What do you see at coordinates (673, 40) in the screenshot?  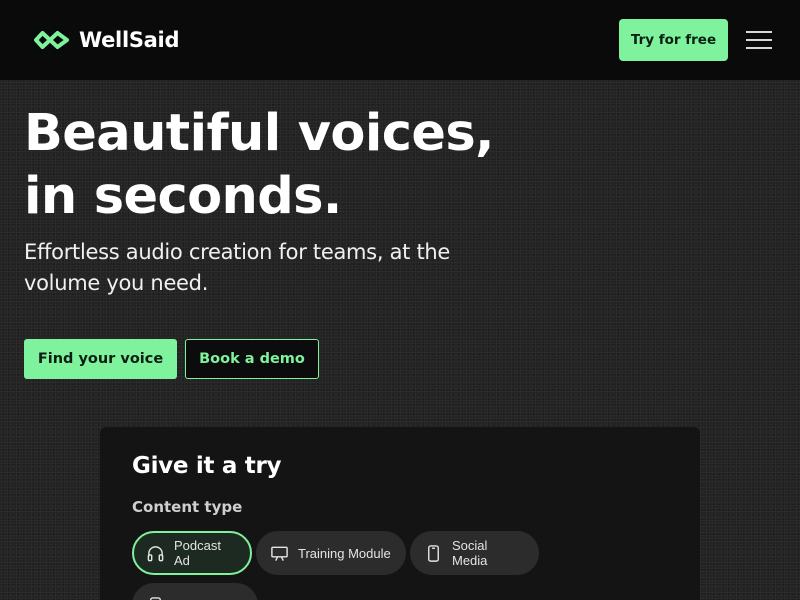 I see `try-for-free-button: Try for free` at bounding box center [673, 40].